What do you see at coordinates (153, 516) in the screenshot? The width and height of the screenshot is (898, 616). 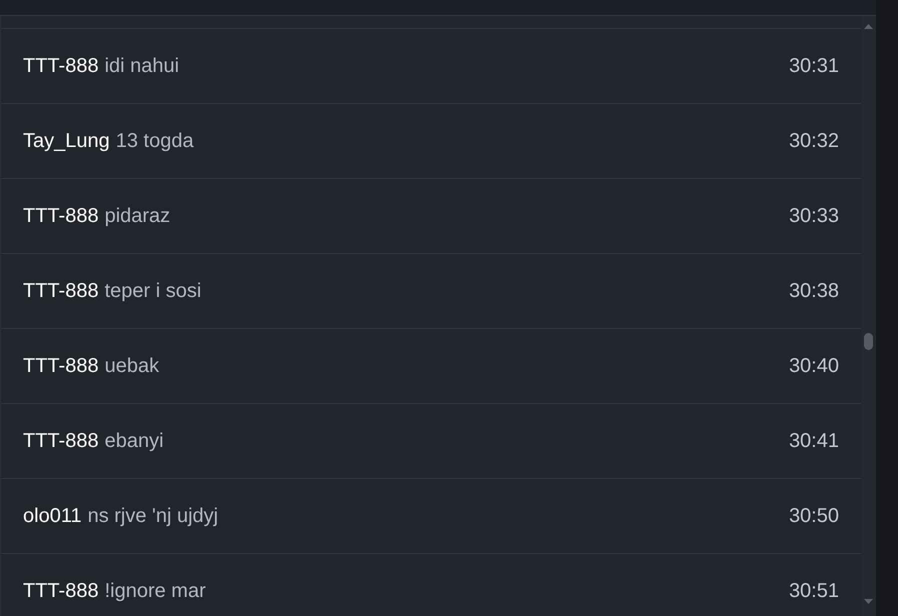 I see `message-text: ns rjve 'nj ujdyj` at bounding box center [153, 516].